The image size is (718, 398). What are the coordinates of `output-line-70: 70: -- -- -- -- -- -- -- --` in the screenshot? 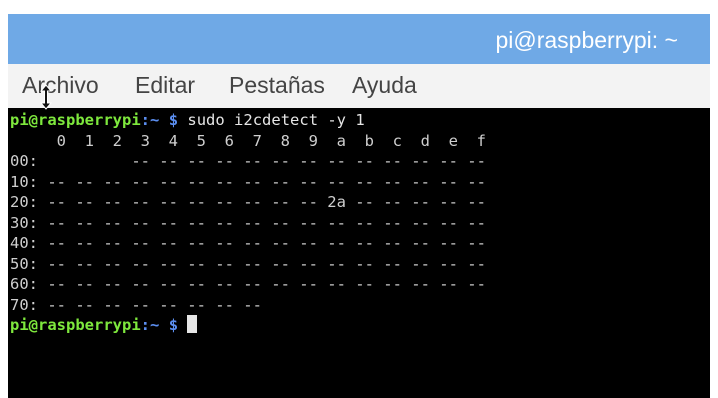 It's located at (136, 304).